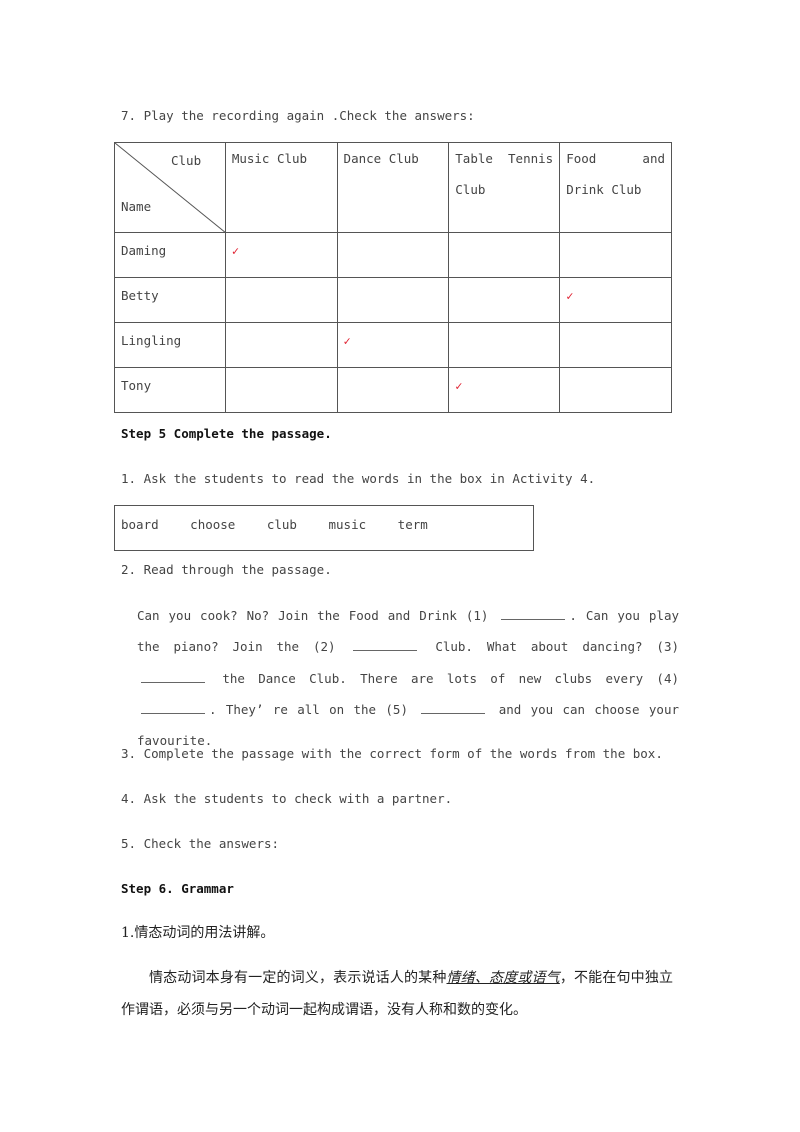  Describe the element at coordinates (381, 158) in the screenshot. I see `col-header-dance-text: Dance Club` at that location.